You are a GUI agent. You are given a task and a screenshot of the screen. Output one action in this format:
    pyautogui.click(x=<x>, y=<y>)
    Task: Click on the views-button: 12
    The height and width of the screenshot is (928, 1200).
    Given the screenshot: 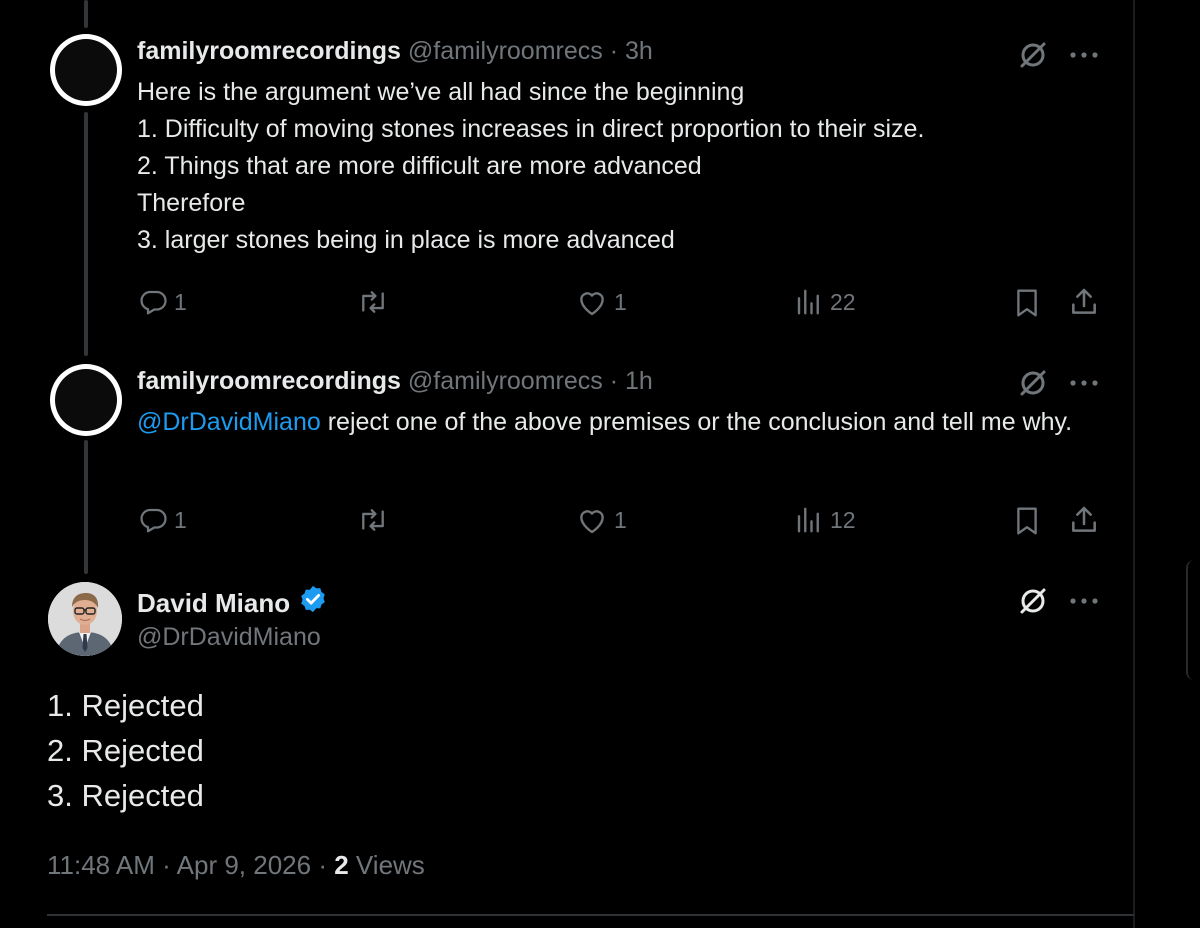 What is the action you would take?
    pyautogui.click(x=825, y=520)
    